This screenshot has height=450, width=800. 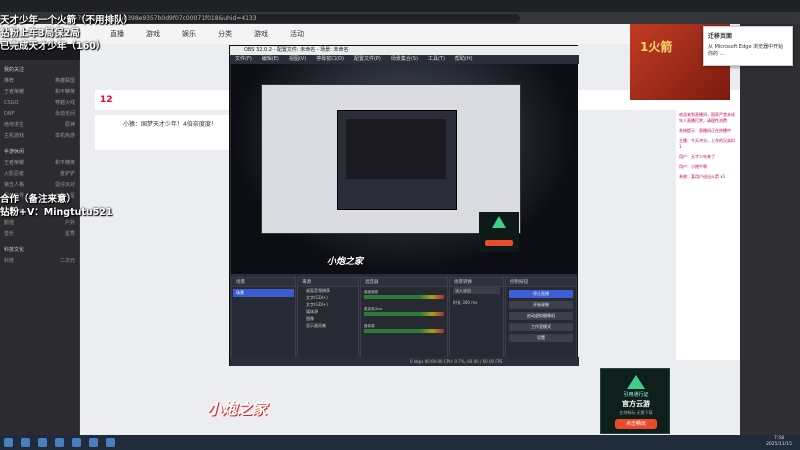 I want to click on sidebar-row: 绝地求生 原神, so click(x=39, y=125).